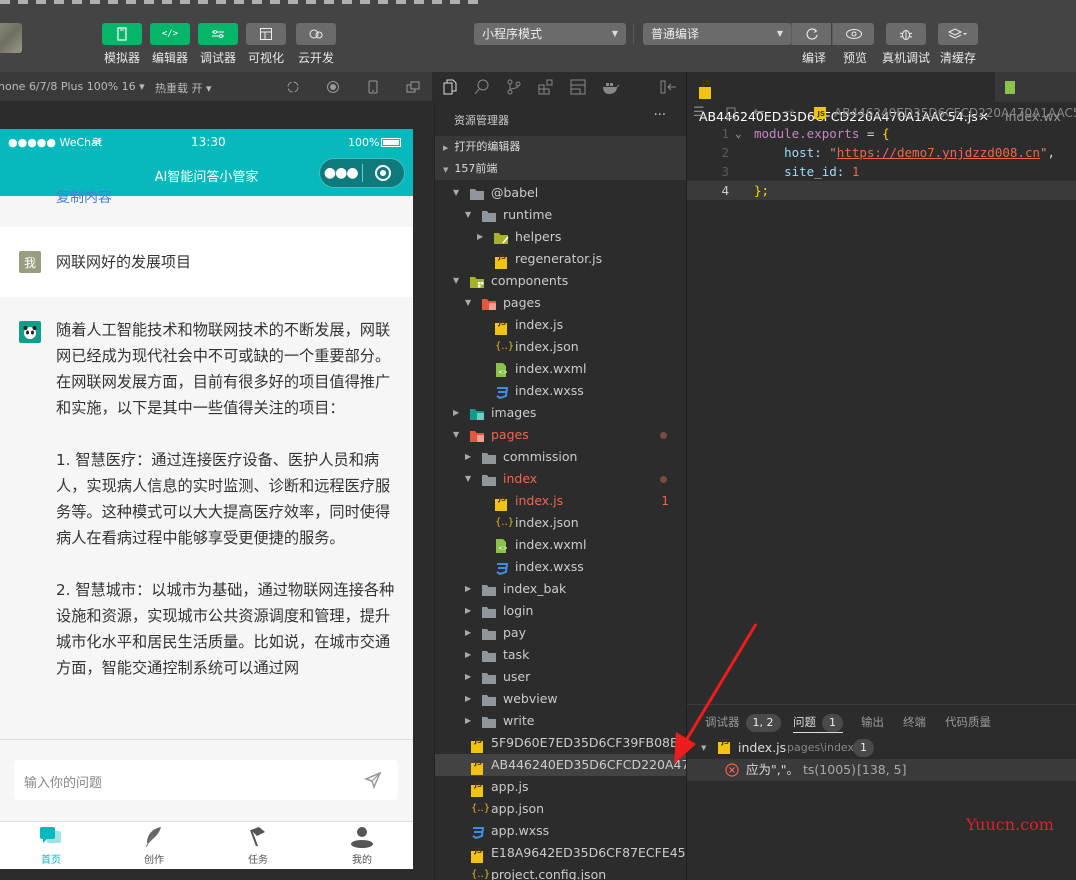 Image resolution: width=1076 pixels, height=880 pixels. What do you see at coordinates (183, 88) in the screenshot?
I see `hot-reload-select: 热重载 开 ▾` at bounding box center [183, 88].